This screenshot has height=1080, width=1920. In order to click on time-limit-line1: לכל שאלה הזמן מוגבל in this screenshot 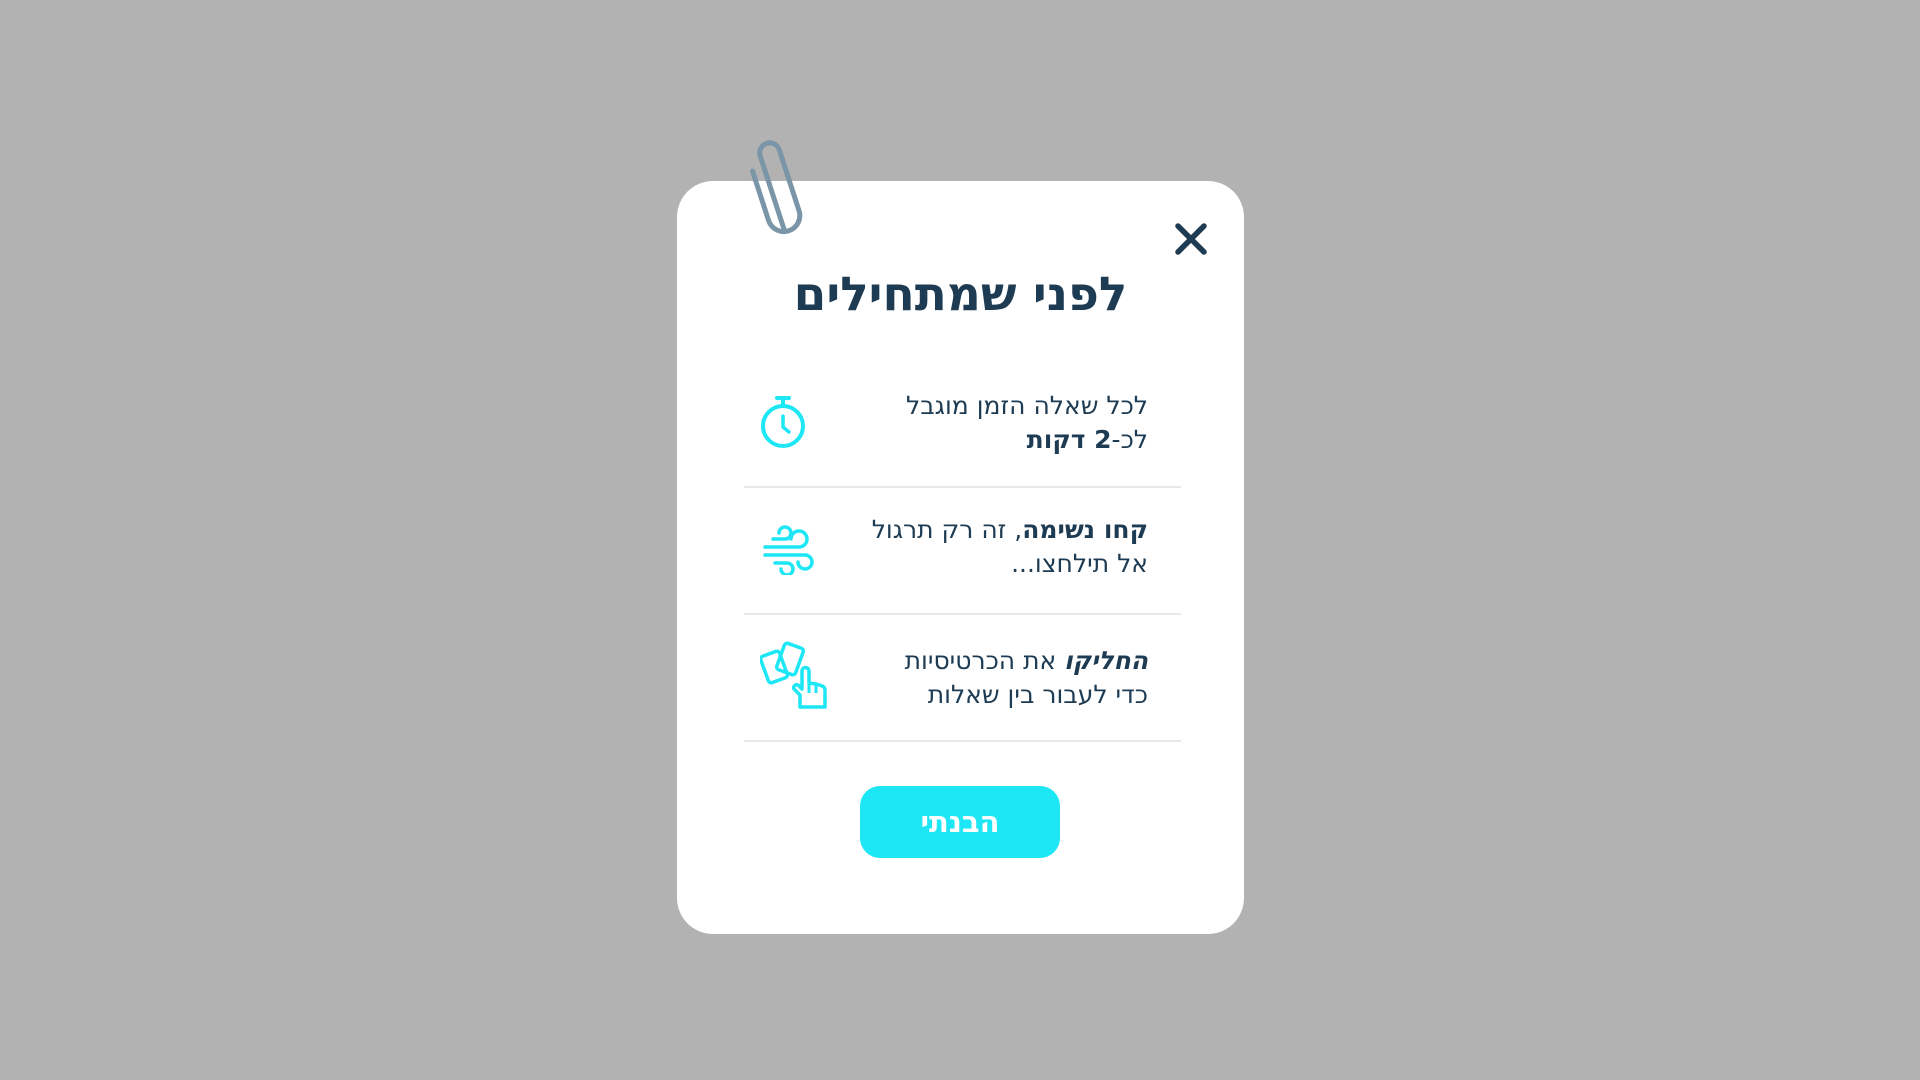, I will do `click(1027, 405)`.